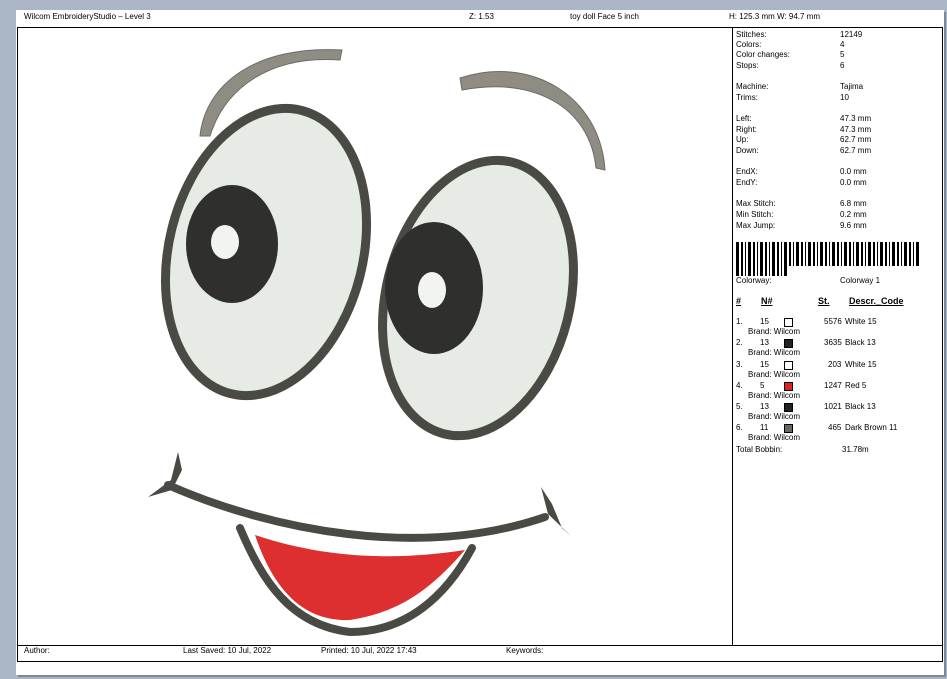 This screenshot has height=679, width=947. I want to click on stat-endx: EndX: 0.0 mm, so click(801, 171).